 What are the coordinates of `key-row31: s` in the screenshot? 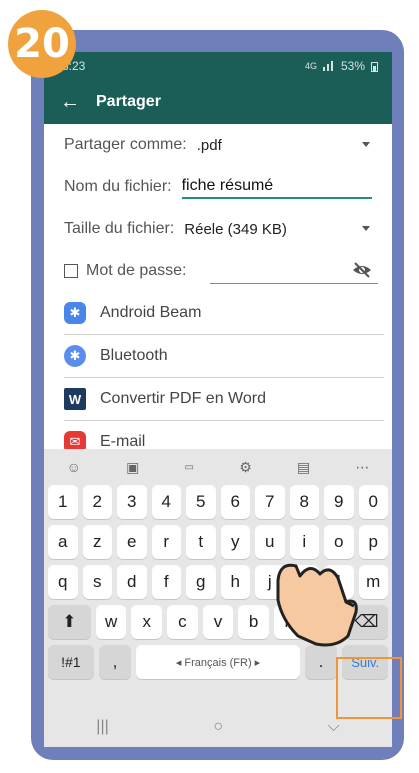 It's located at (97, 582).